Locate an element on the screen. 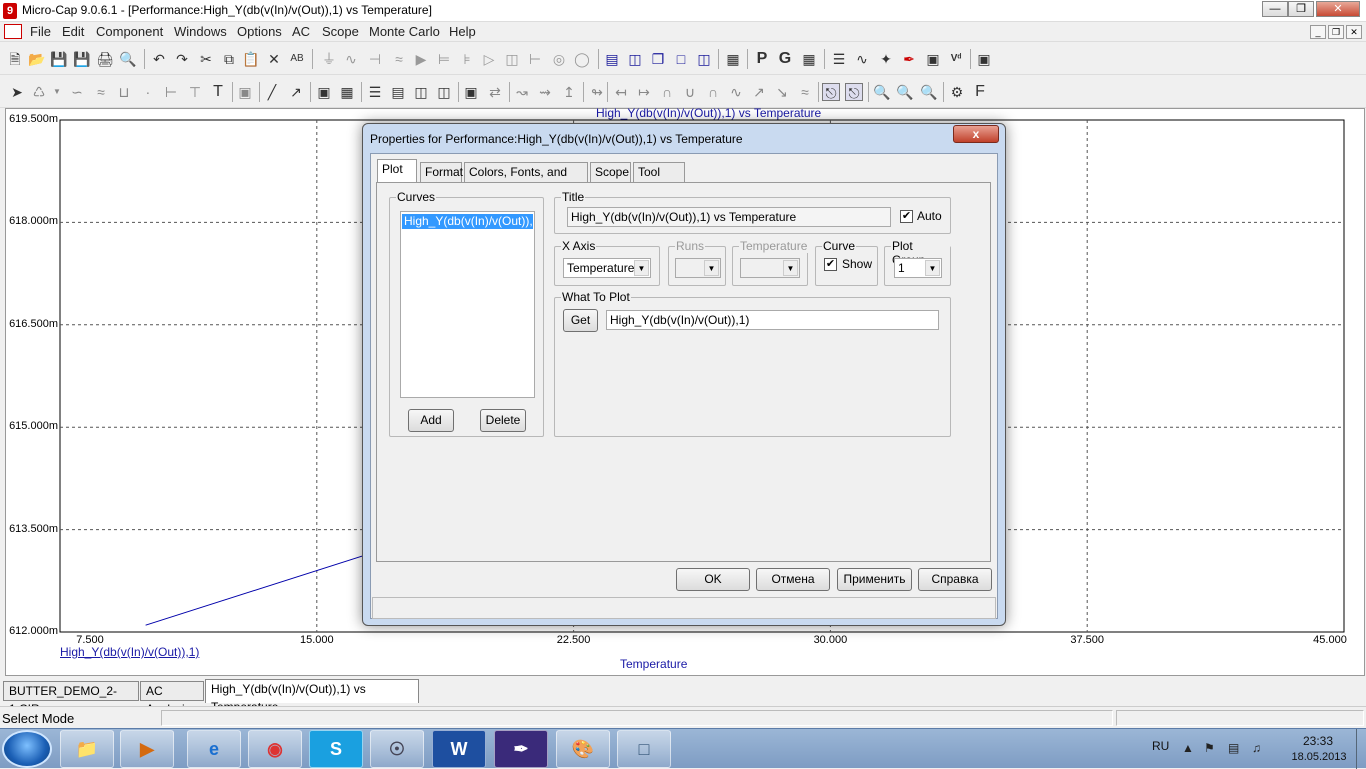 This screenshot has width=1366, height=769. word-icon: W is located at coordinates (459, 749).